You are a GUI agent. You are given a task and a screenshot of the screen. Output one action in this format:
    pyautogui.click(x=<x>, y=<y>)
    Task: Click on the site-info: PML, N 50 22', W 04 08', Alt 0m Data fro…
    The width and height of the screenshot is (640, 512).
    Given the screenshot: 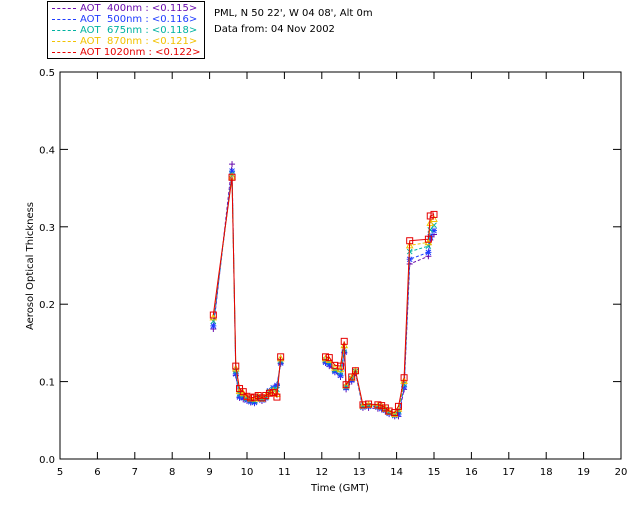 What is the action you would take?
    pyautogui.click(x=293, y=22)
    